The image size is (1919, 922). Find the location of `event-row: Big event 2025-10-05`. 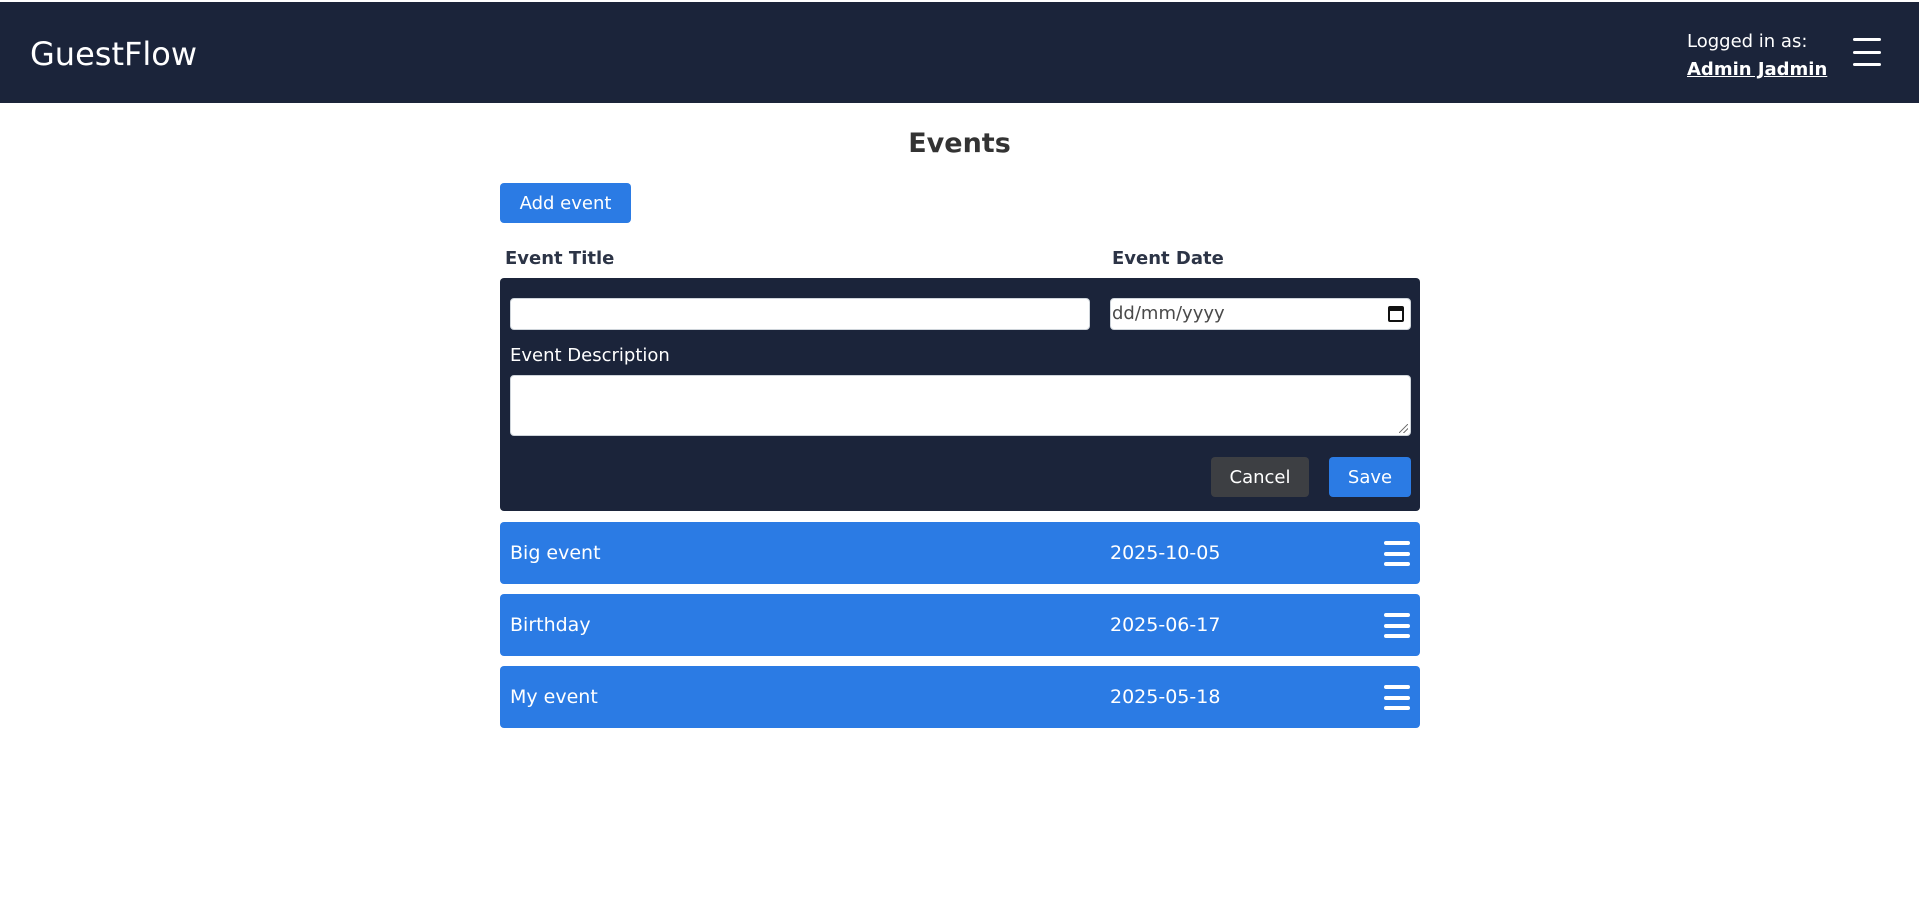

event-row: Big event 2025-10-05 is located at coordinates (960, 553).